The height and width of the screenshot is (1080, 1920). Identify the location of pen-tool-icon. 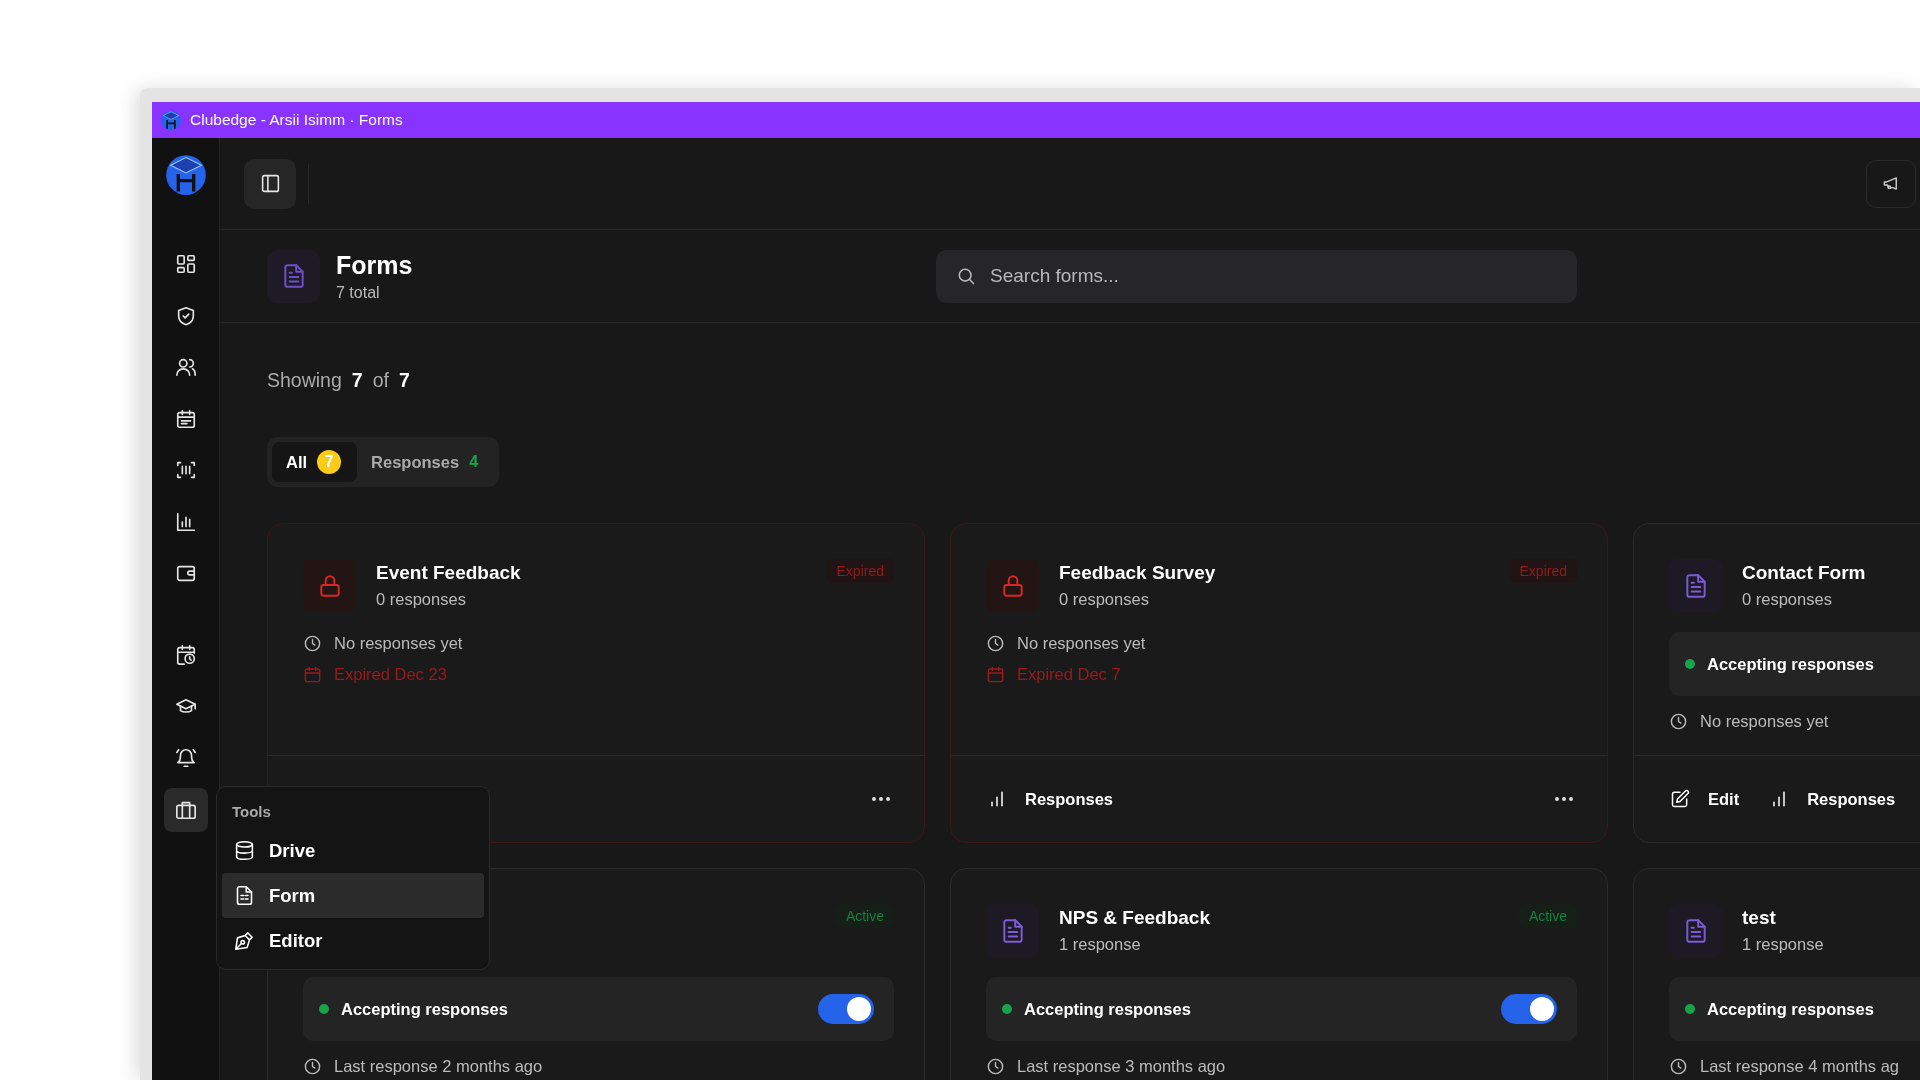
(244, 940).